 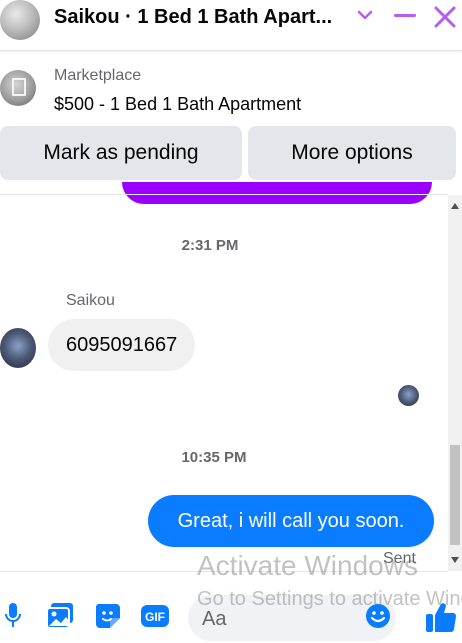 I want to click on timestamp: 2:31 PM, so click(x=210, y=245).